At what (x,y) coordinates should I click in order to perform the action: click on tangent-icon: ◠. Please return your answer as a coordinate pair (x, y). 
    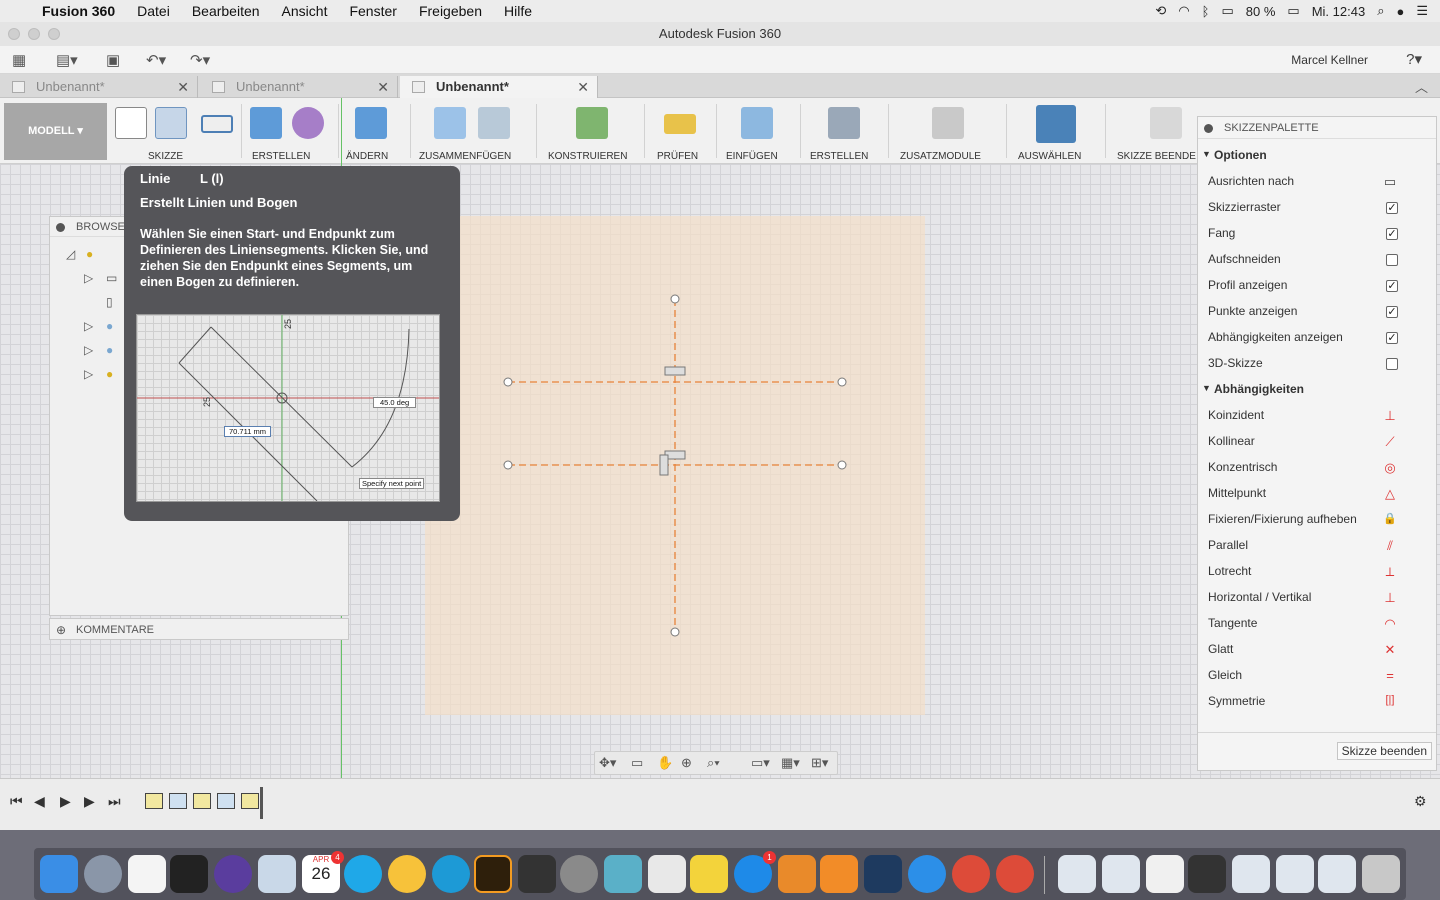
    Looking at the image, I should click on (1390, 624).